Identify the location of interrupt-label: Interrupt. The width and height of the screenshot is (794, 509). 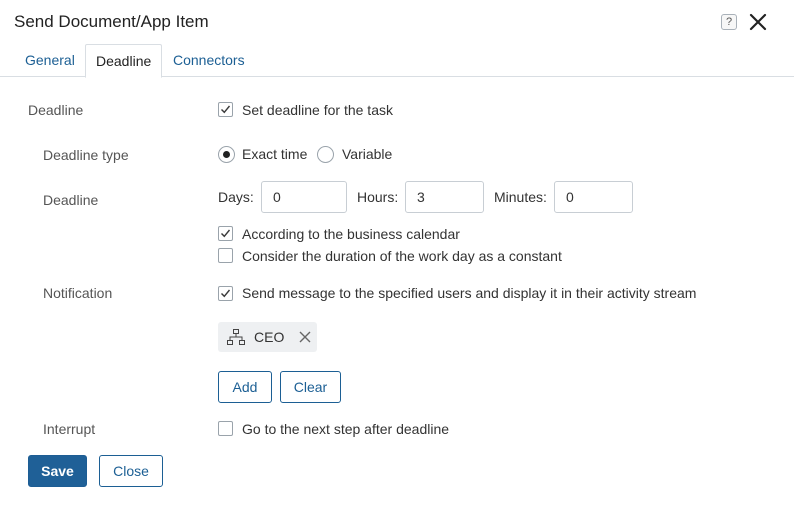
(69, 429).